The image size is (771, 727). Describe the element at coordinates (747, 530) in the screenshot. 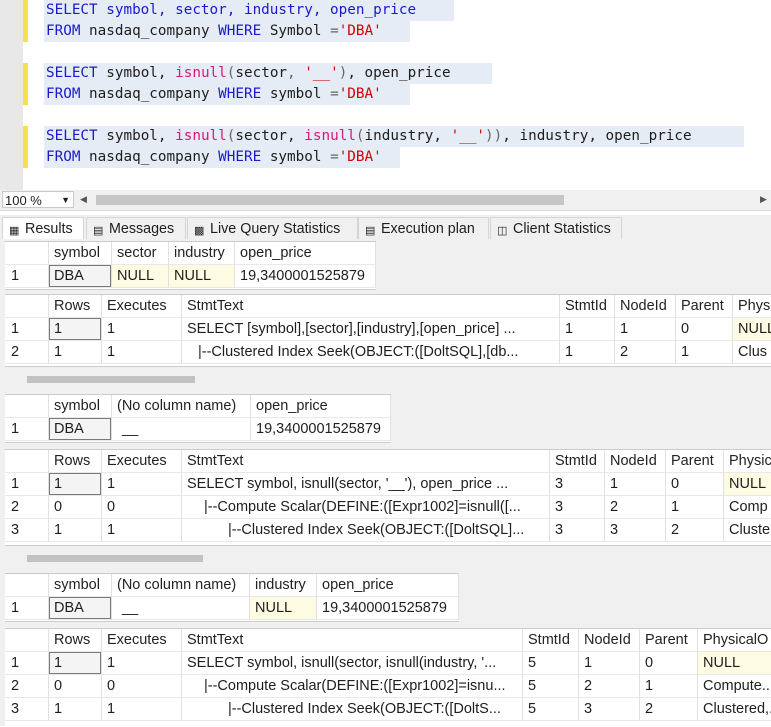

I see `table-cell: Cluste` at that location.